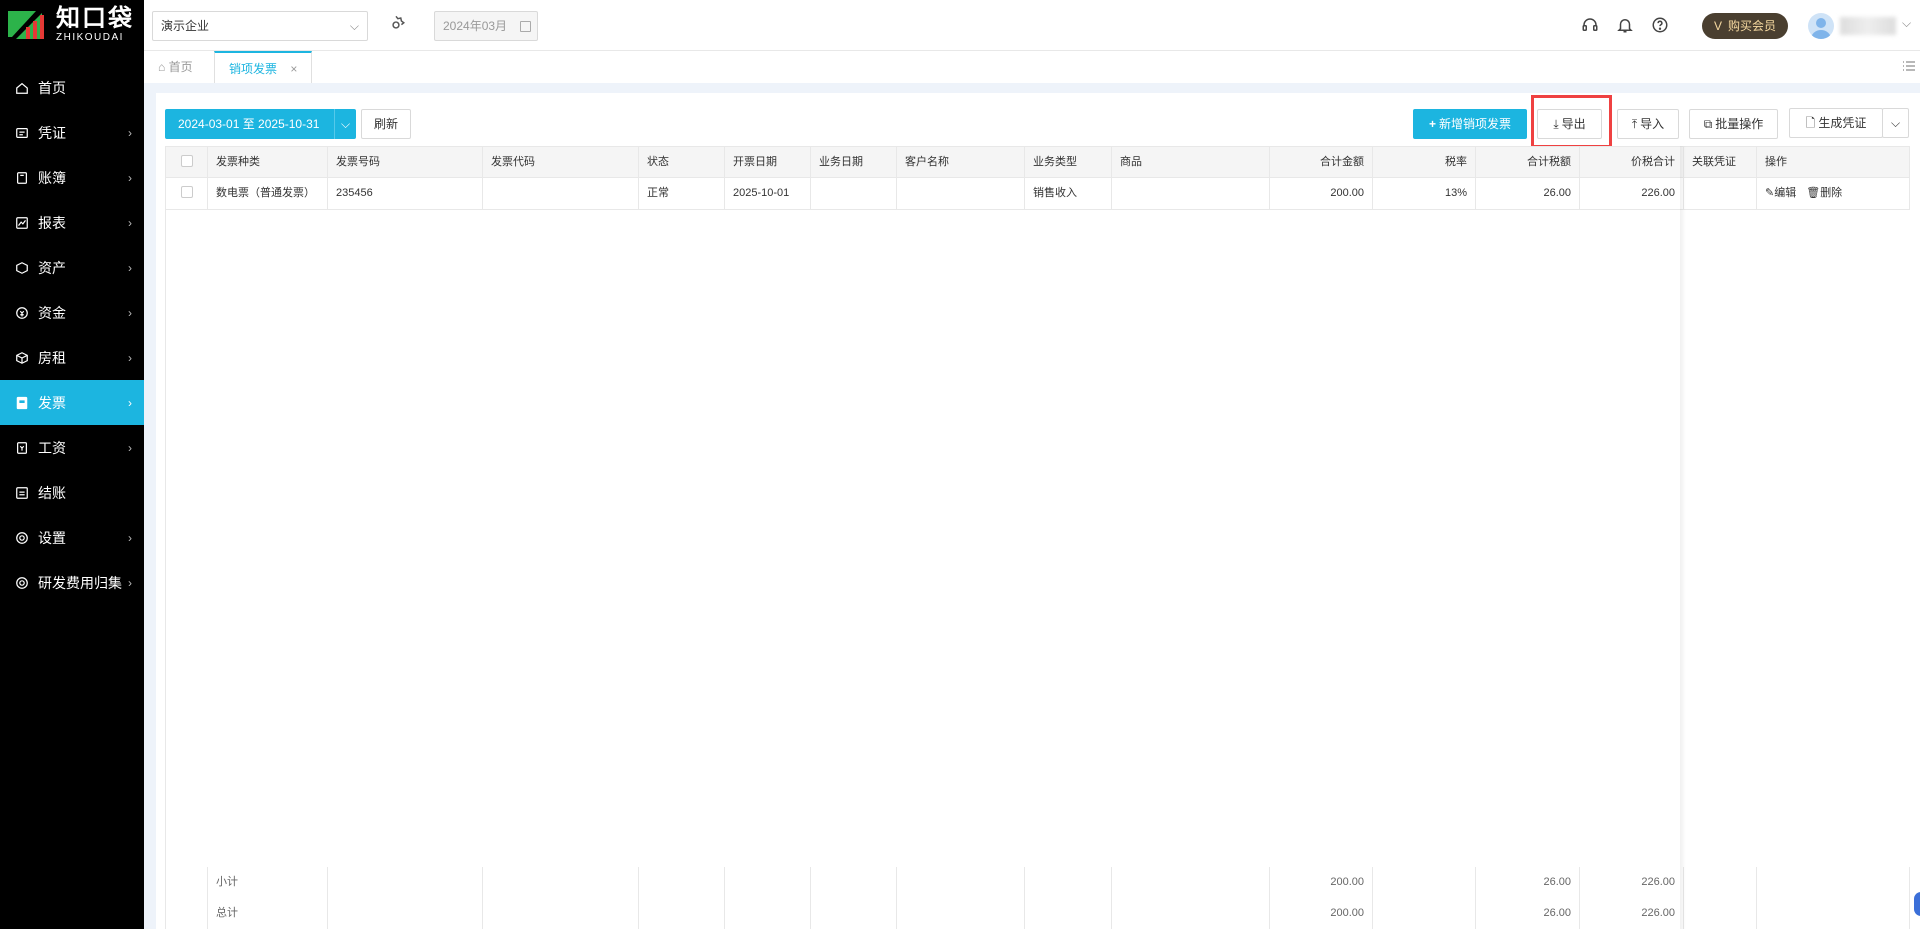 Image resolution: width=1920 pixels, height=929 pixels. Describe the element at coordinates (72, 357) in the screenshot. I see `sidebar-item-6: 房租 ›` at that location.